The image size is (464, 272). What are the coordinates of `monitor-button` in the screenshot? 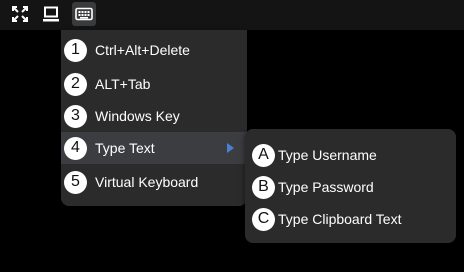 It's located at (51, 14).